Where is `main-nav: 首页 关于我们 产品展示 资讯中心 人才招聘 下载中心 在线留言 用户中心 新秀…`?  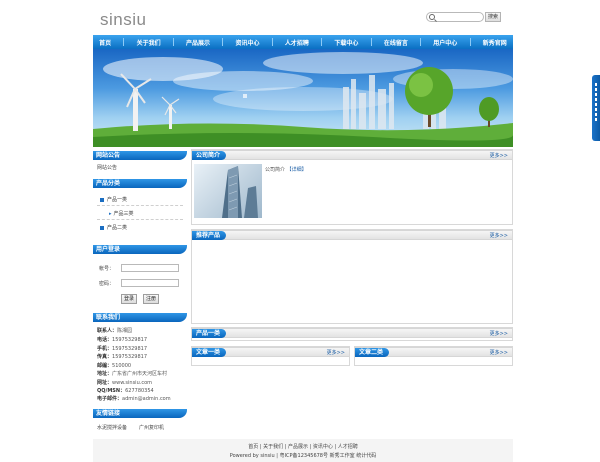 main-nav: 首页 关于我们 产品展示 资讯中心 人才招聘 下载中心 在线留言 用户中心 新秀… is located at coordinates (303, 42).